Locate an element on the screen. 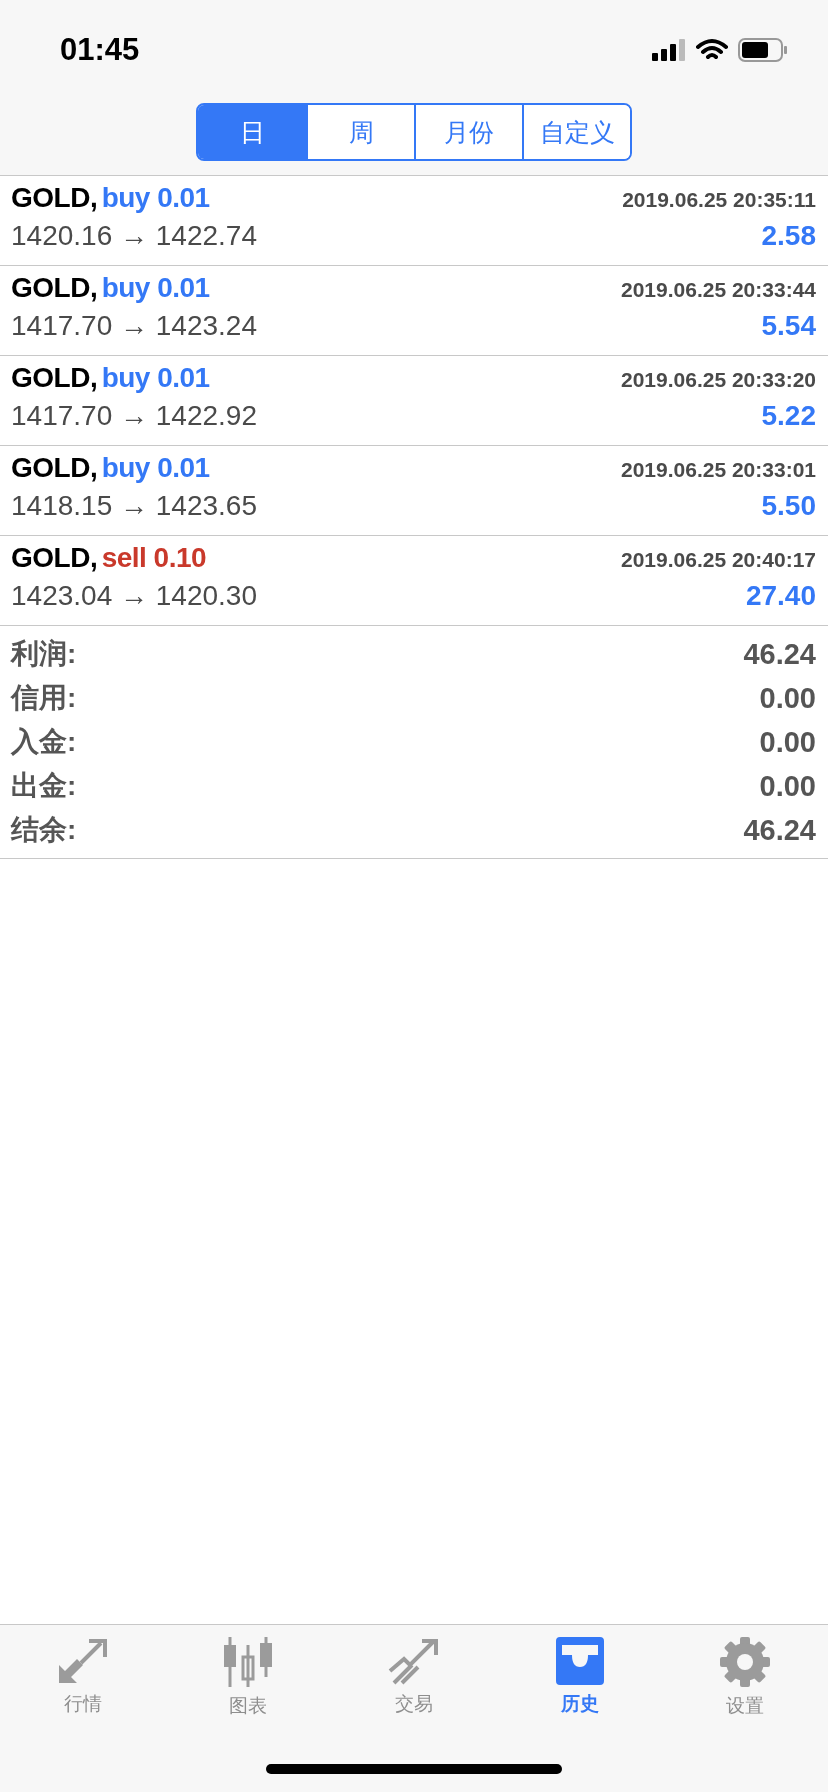 The height and width of the screenshot is (1792, 828). battery-icon is located at coordinates (763, 50).